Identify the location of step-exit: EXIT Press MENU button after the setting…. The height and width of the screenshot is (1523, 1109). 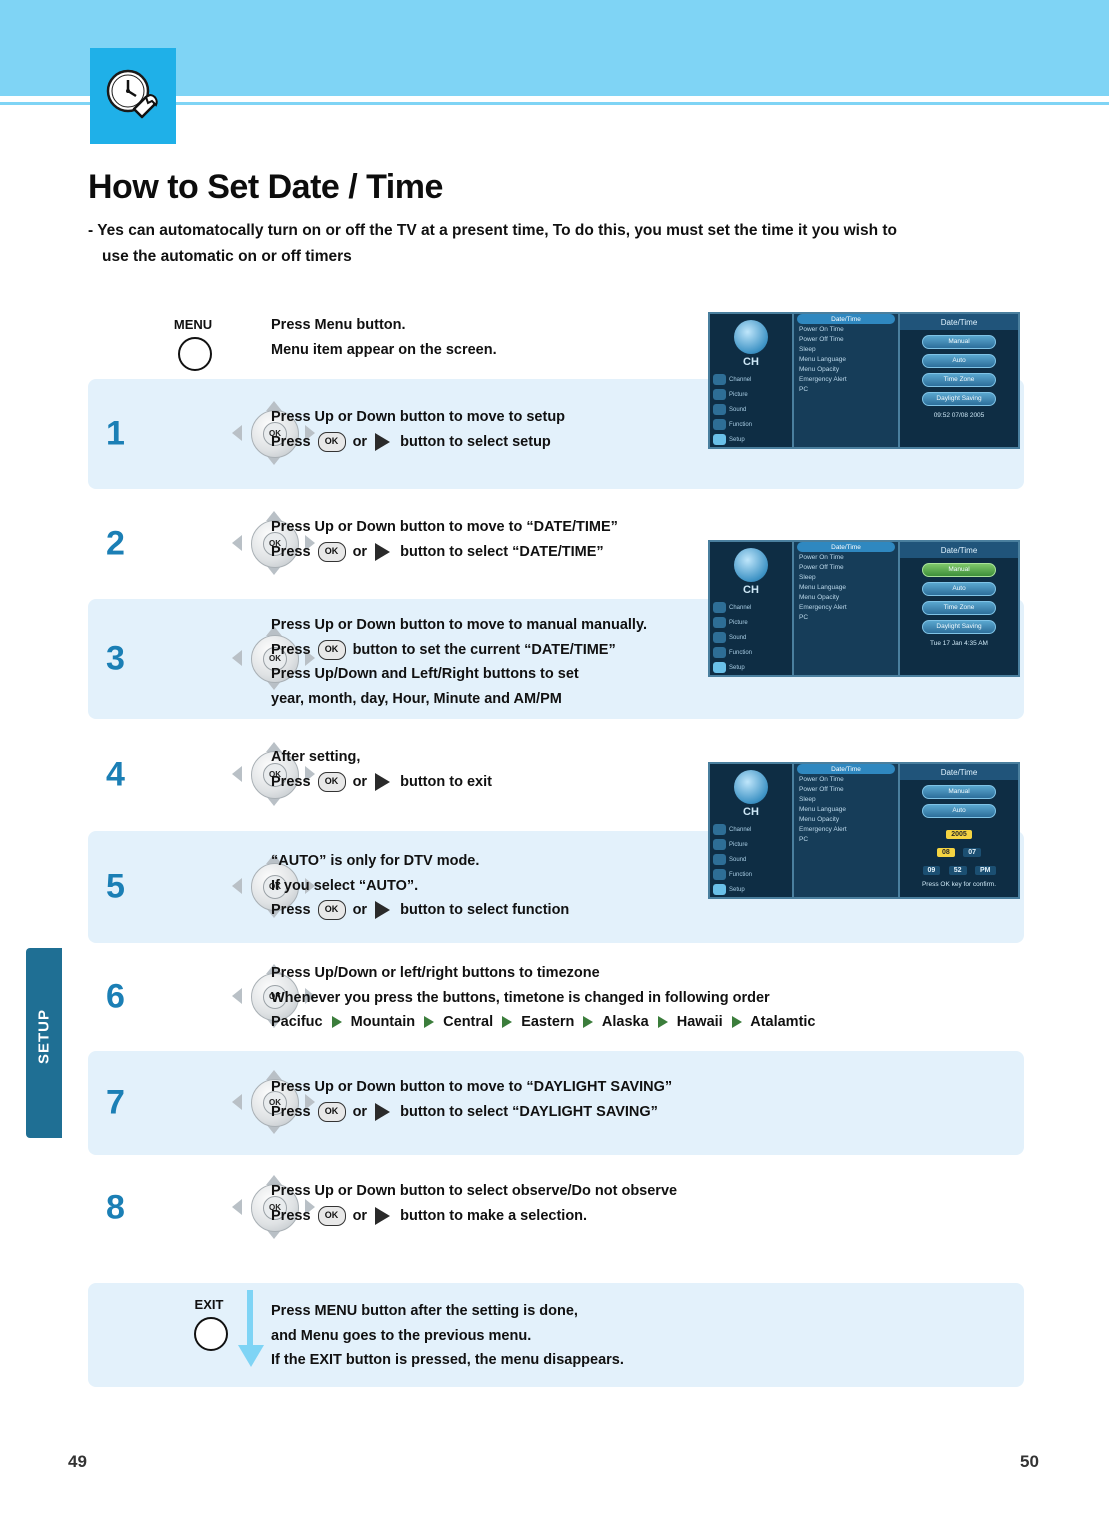
(556, 1335).